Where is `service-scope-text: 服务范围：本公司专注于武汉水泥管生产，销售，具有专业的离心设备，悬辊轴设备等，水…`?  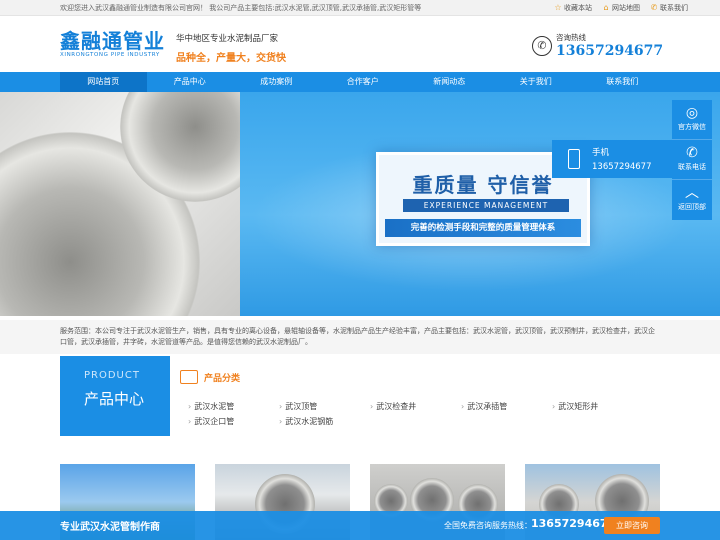
service-scope-text: 服务范围：本公司专注于武汉水泥管生产，销售，具有专业的离心设备，悬辊轴设备等，水… is located at coordinates (357, 336).